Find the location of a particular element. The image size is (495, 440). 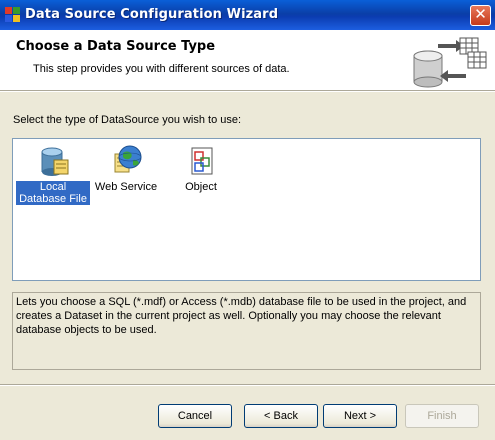

database-table-sync-icon is located at coordinates (450, 62).